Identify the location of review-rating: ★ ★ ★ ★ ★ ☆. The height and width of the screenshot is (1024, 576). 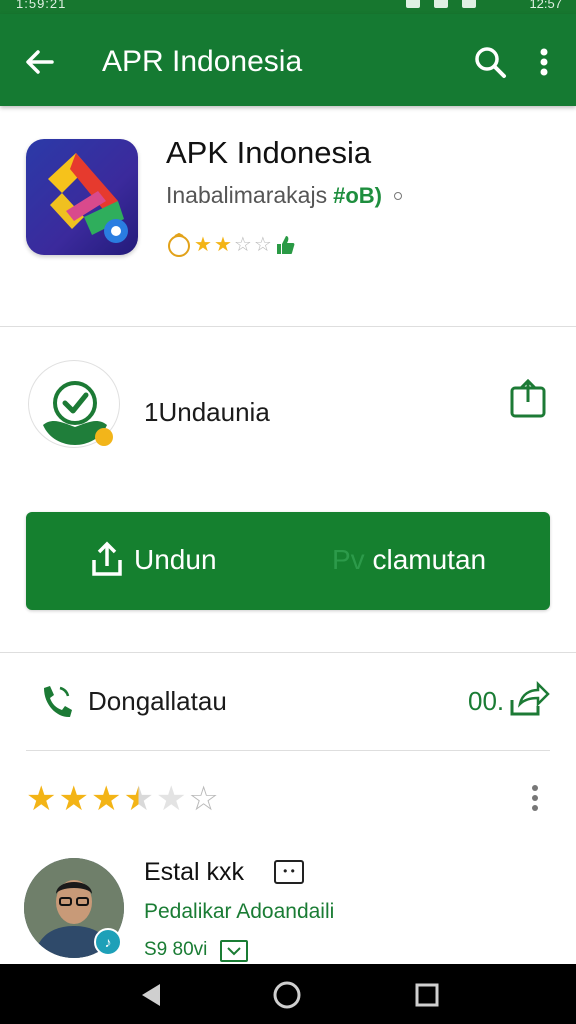
(122, 799).